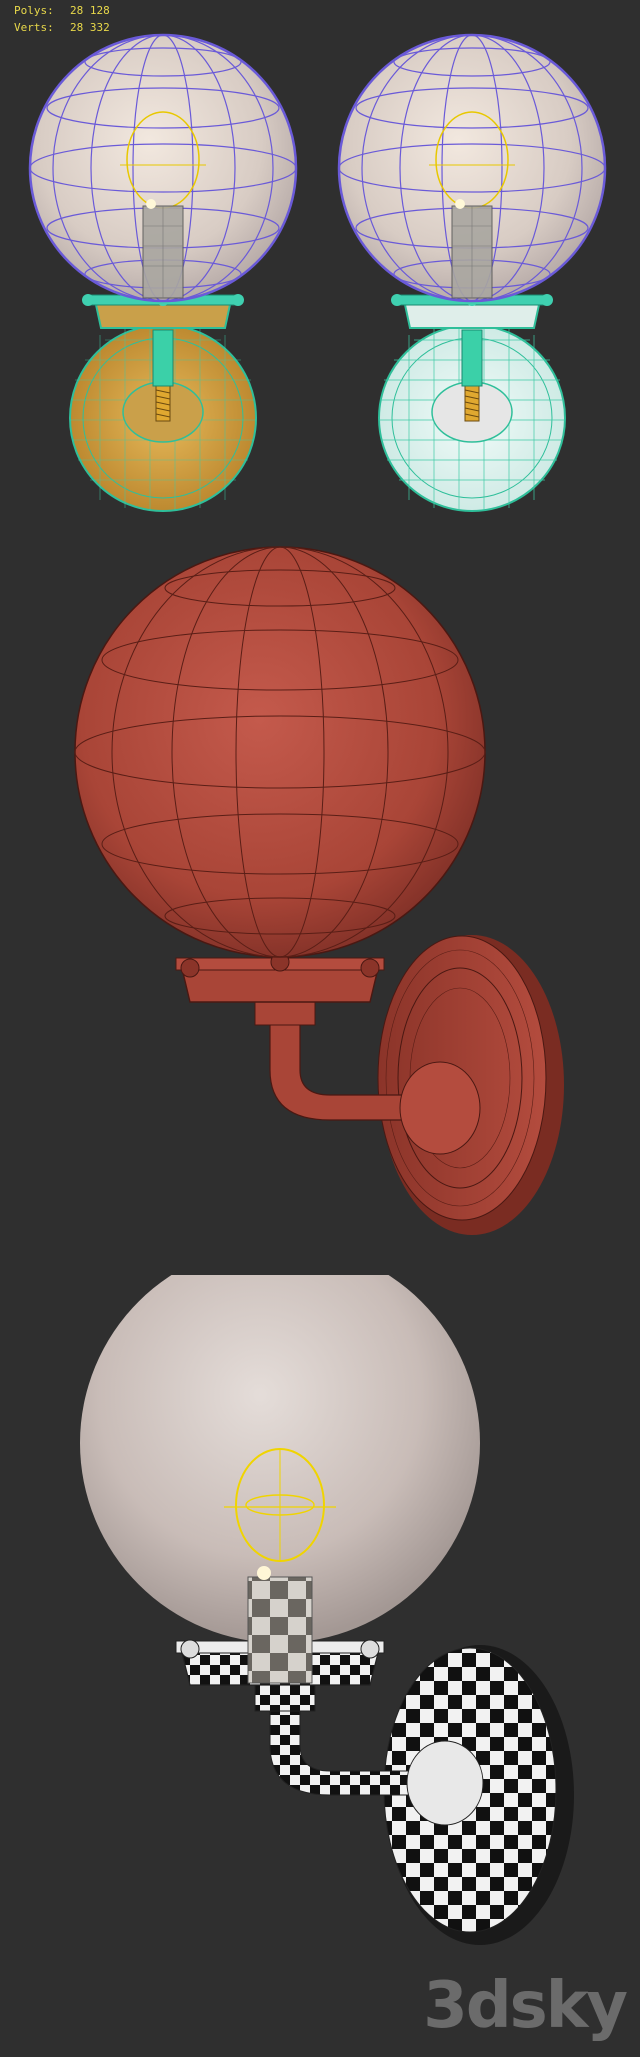 The width and height of the screenshot is (640, 2057). Describe the element at coordinates (62, 19) in the screenshot. I see `scene-statistics: Polys: 28 128 Verts: 28 332` at that location.